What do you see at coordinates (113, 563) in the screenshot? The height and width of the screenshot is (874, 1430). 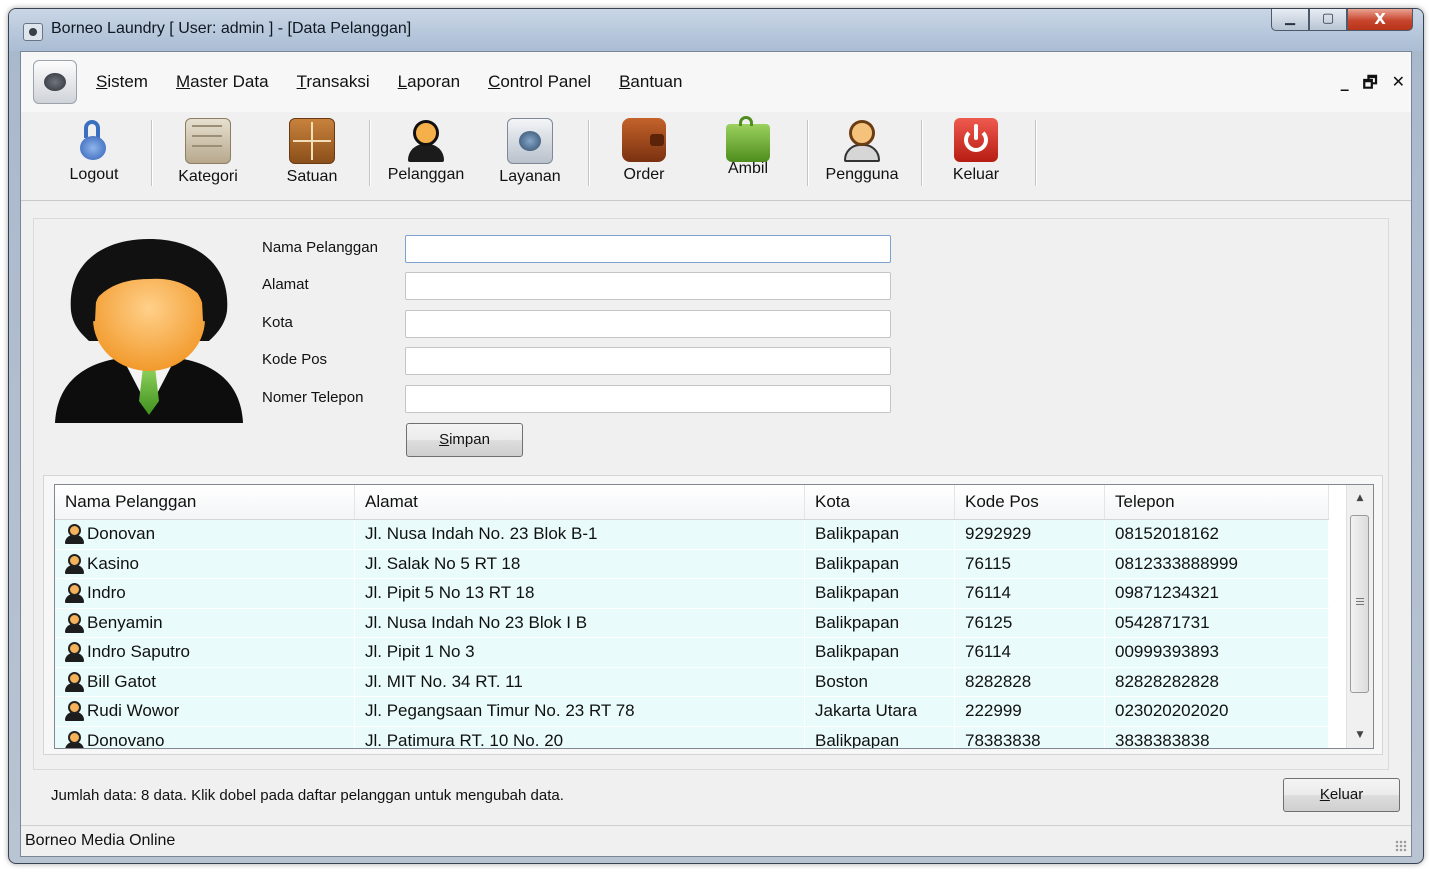 I see `customer-name-text: Kasino` at bounding box center [113, 563].